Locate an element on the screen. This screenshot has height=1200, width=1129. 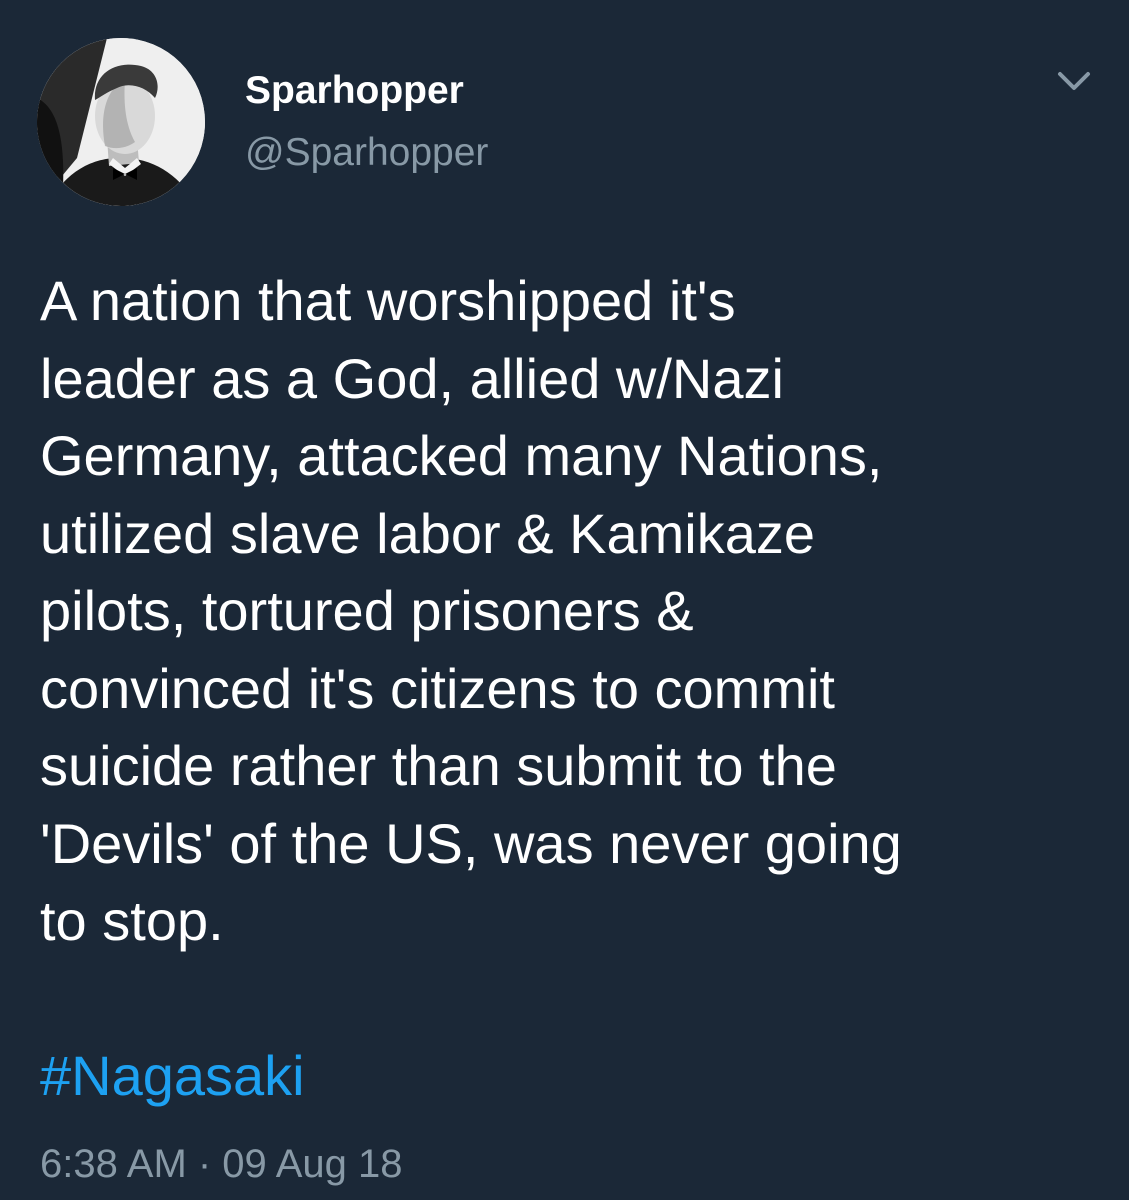
tweet-timestamp: 6:38 AM · 09 Aug 18 is located at coordinates (221, 1164).